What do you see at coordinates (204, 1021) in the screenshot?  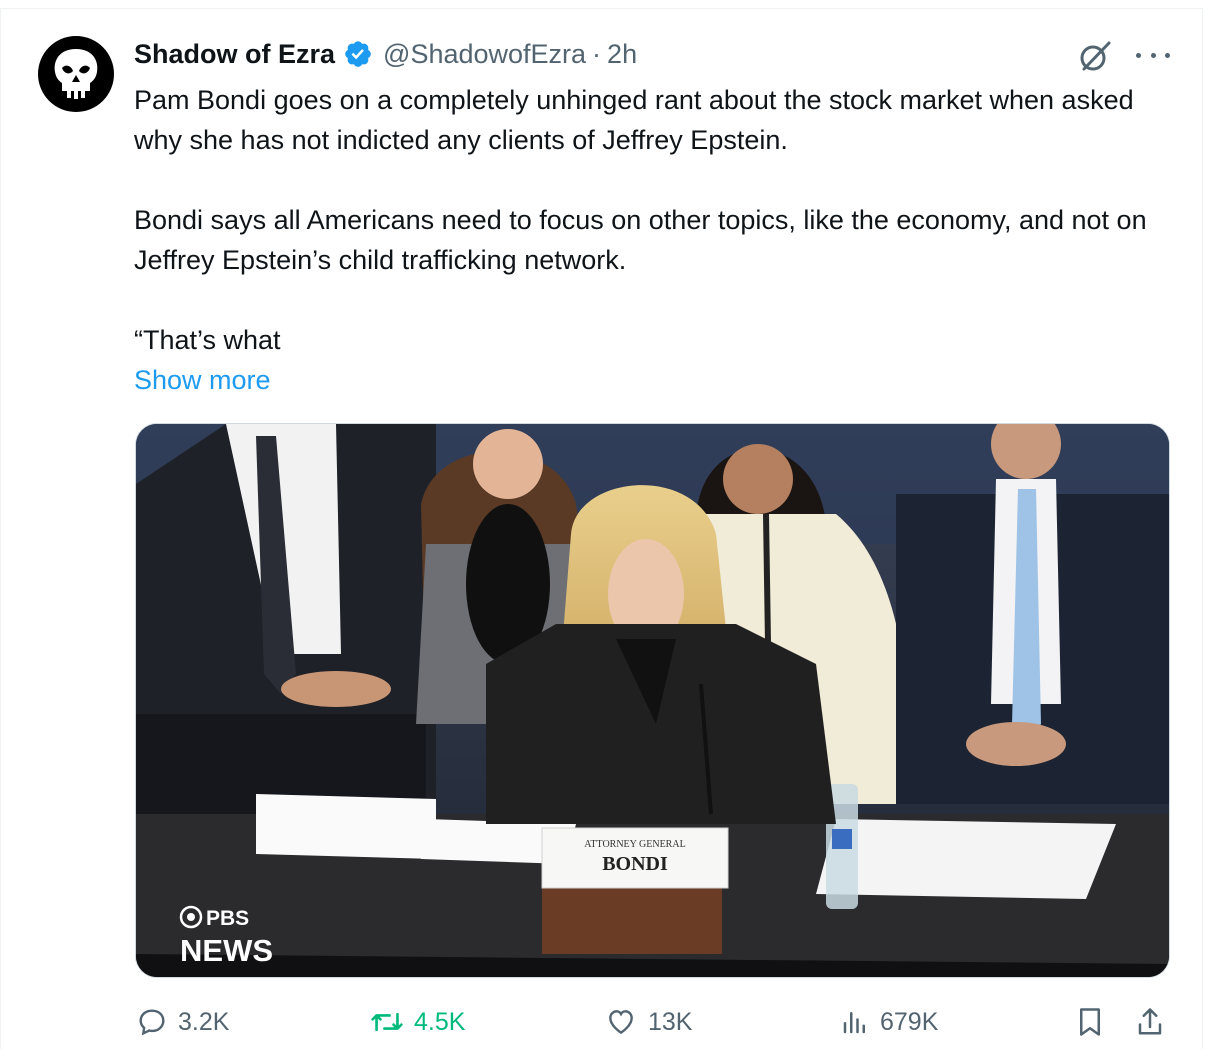 I see `reply-count: 3.2K` at bounding box center [204, 1021].